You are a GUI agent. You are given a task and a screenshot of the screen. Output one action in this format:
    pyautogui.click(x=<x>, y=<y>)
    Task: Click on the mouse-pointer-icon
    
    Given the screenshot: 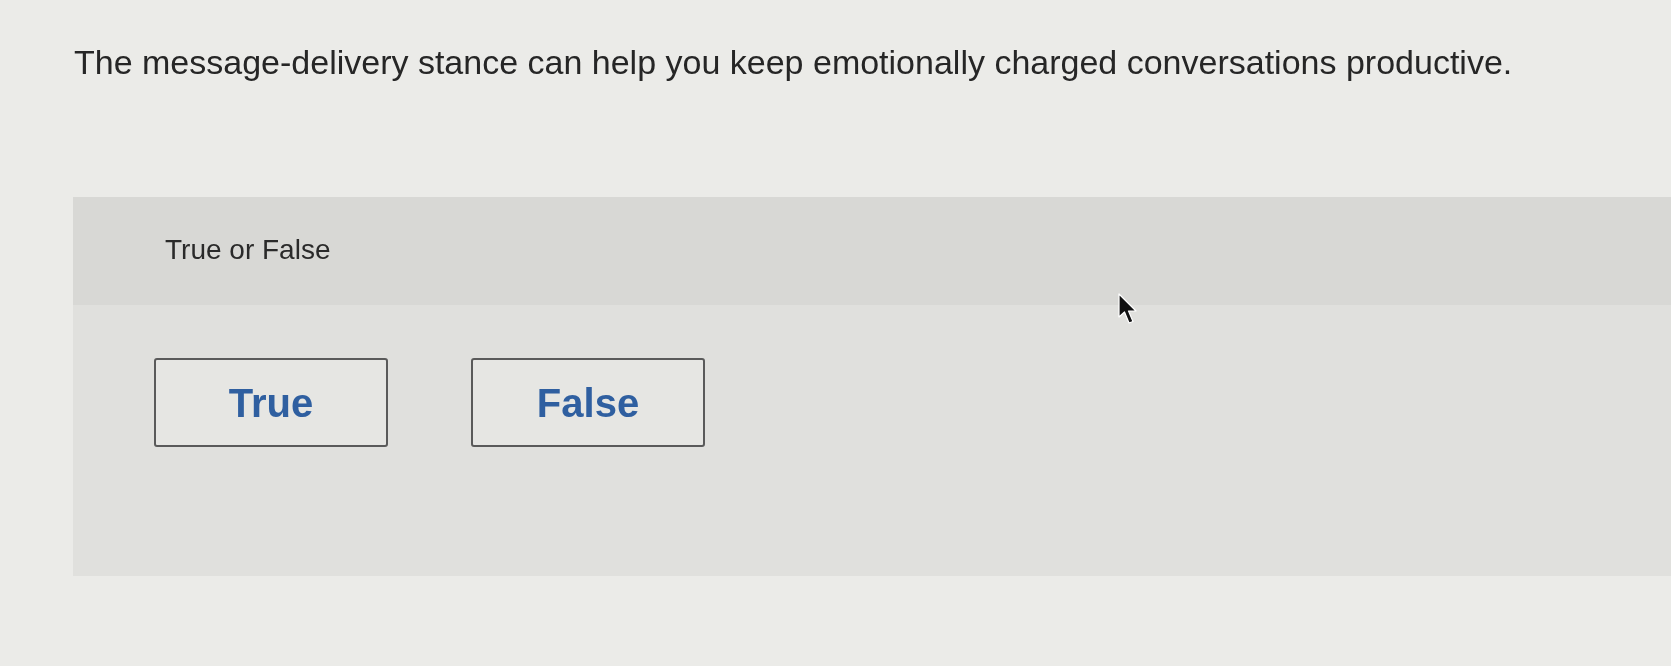 What is the action you would take?
    pyautogui.click(x=1127, y=309)
    